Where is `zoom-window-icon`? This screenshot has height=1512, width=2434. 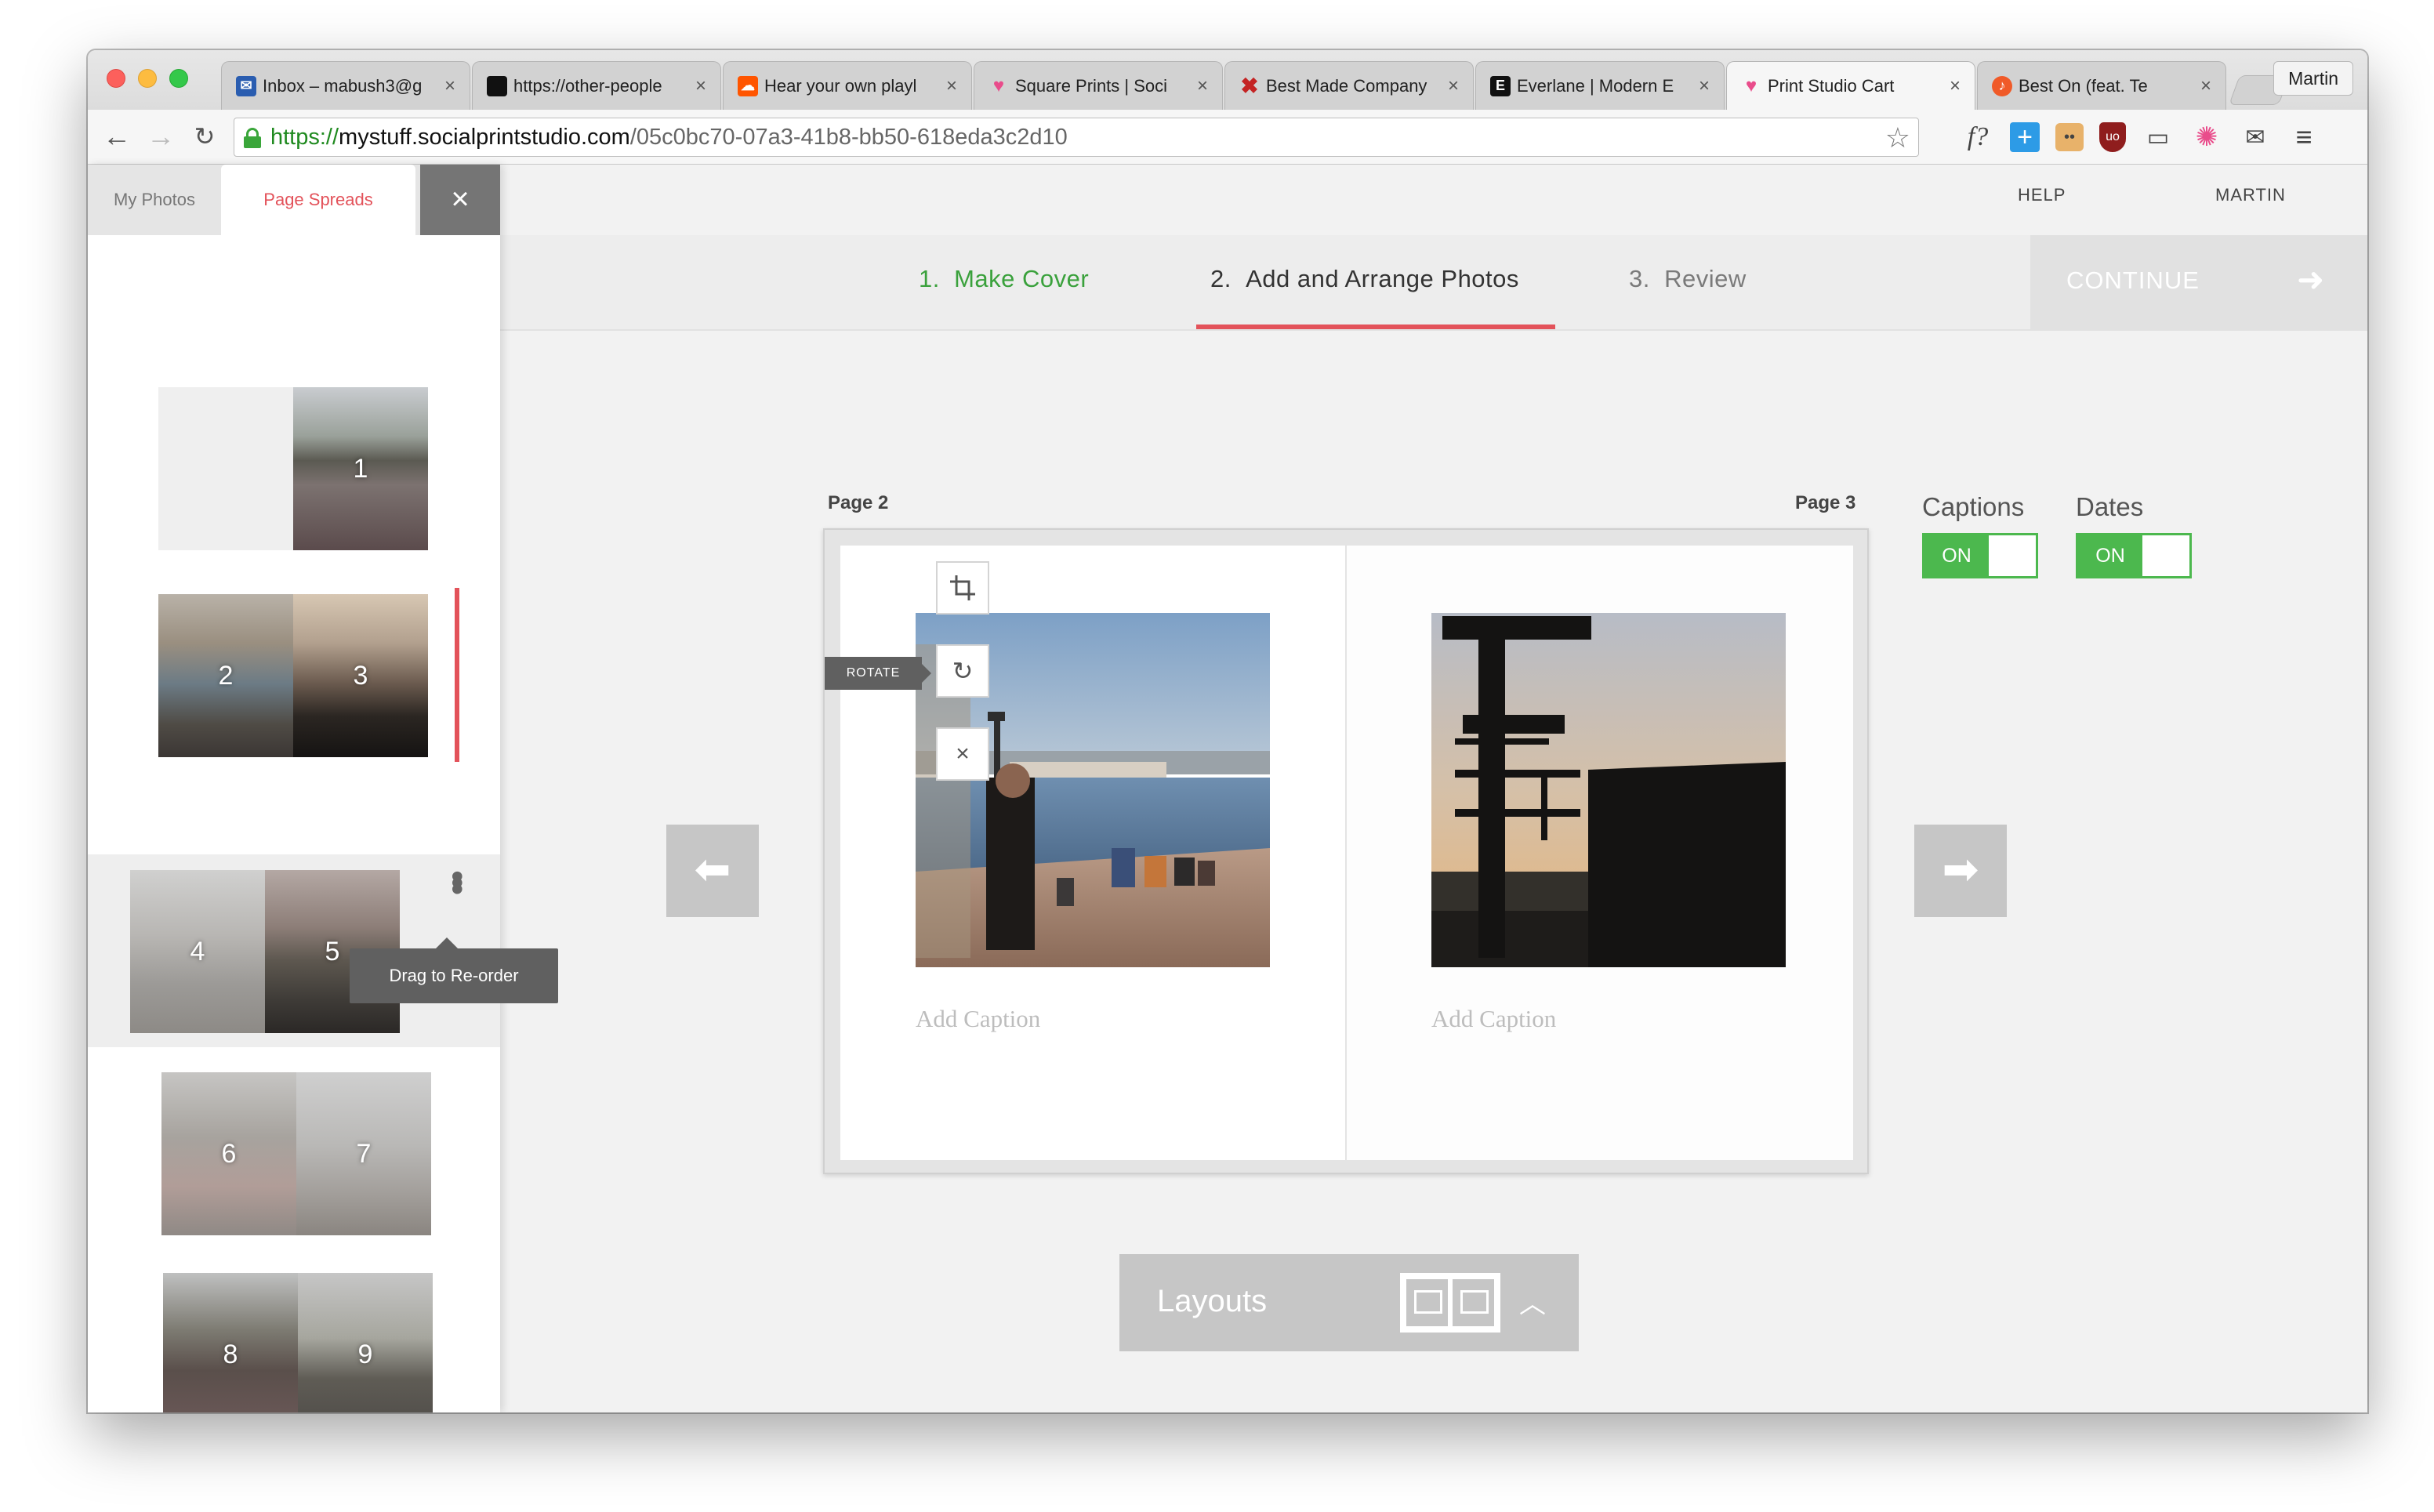 zoom-window-icon is located at coordinates (178, 78).